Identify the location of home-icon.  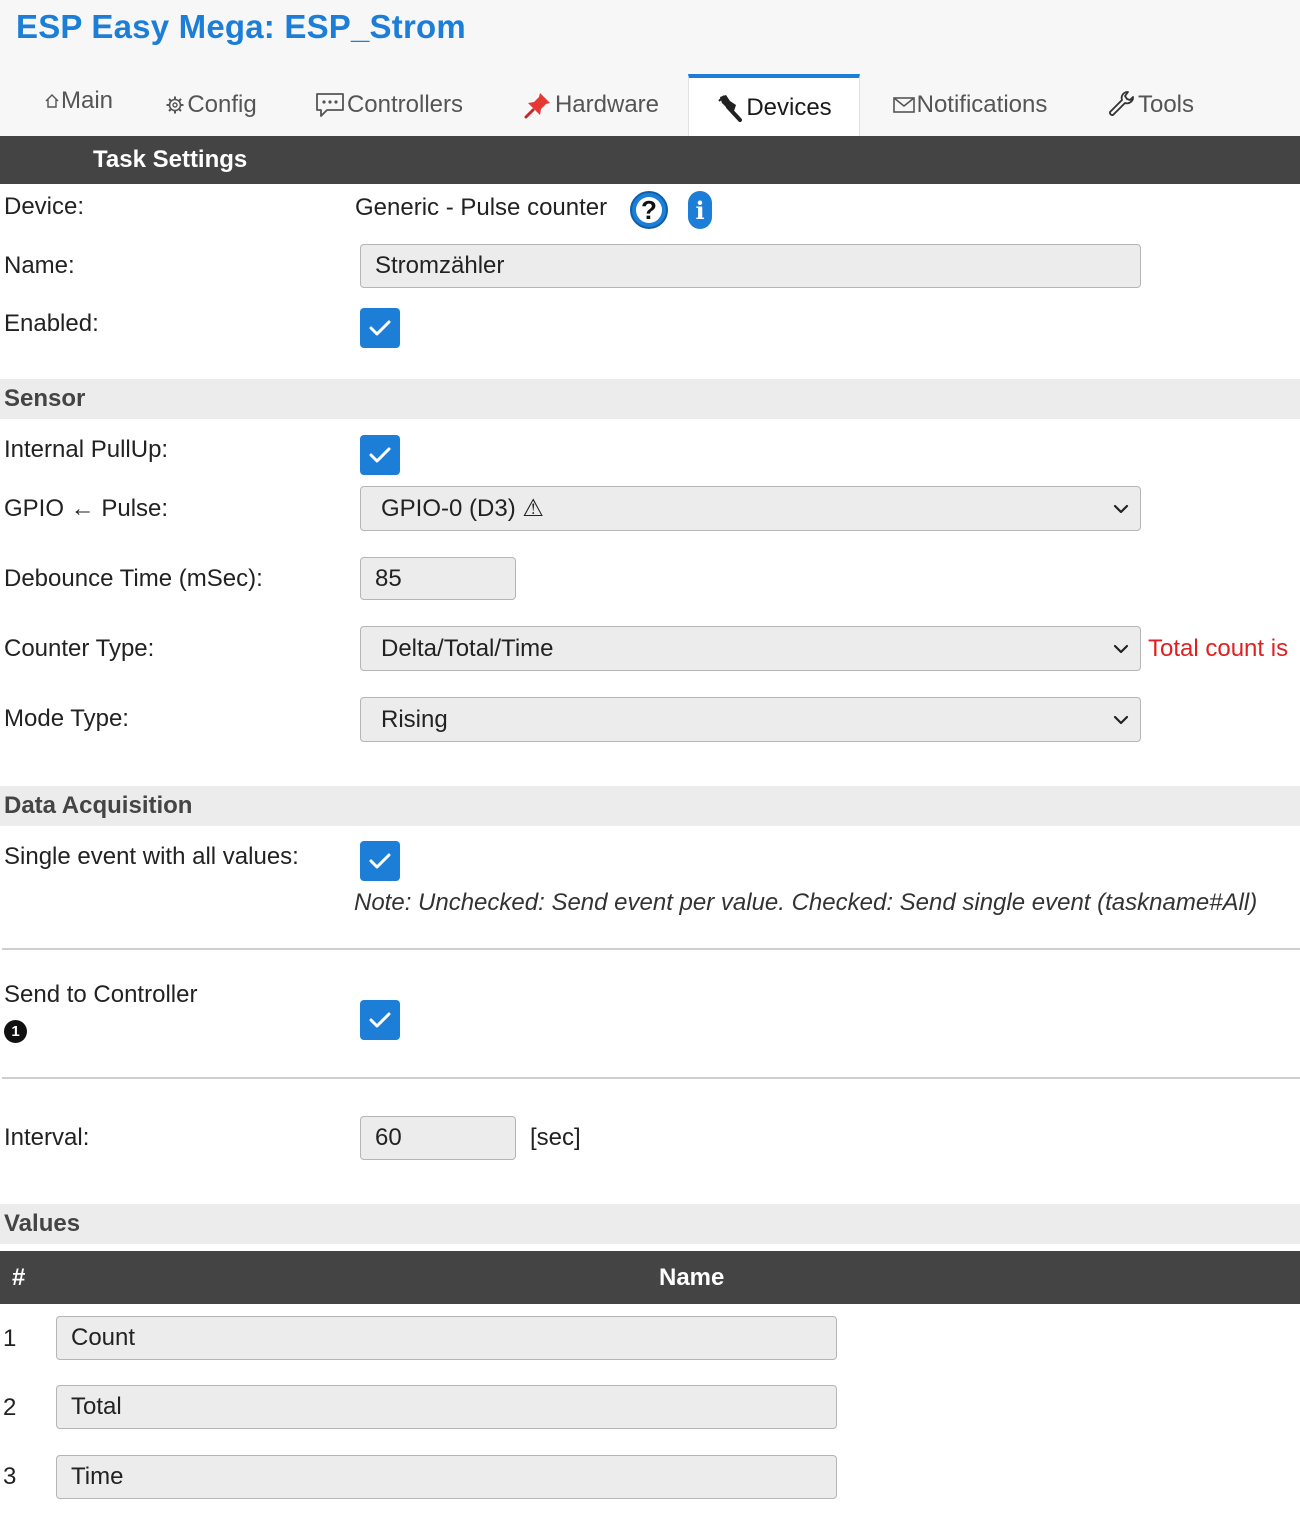
(52, 101).